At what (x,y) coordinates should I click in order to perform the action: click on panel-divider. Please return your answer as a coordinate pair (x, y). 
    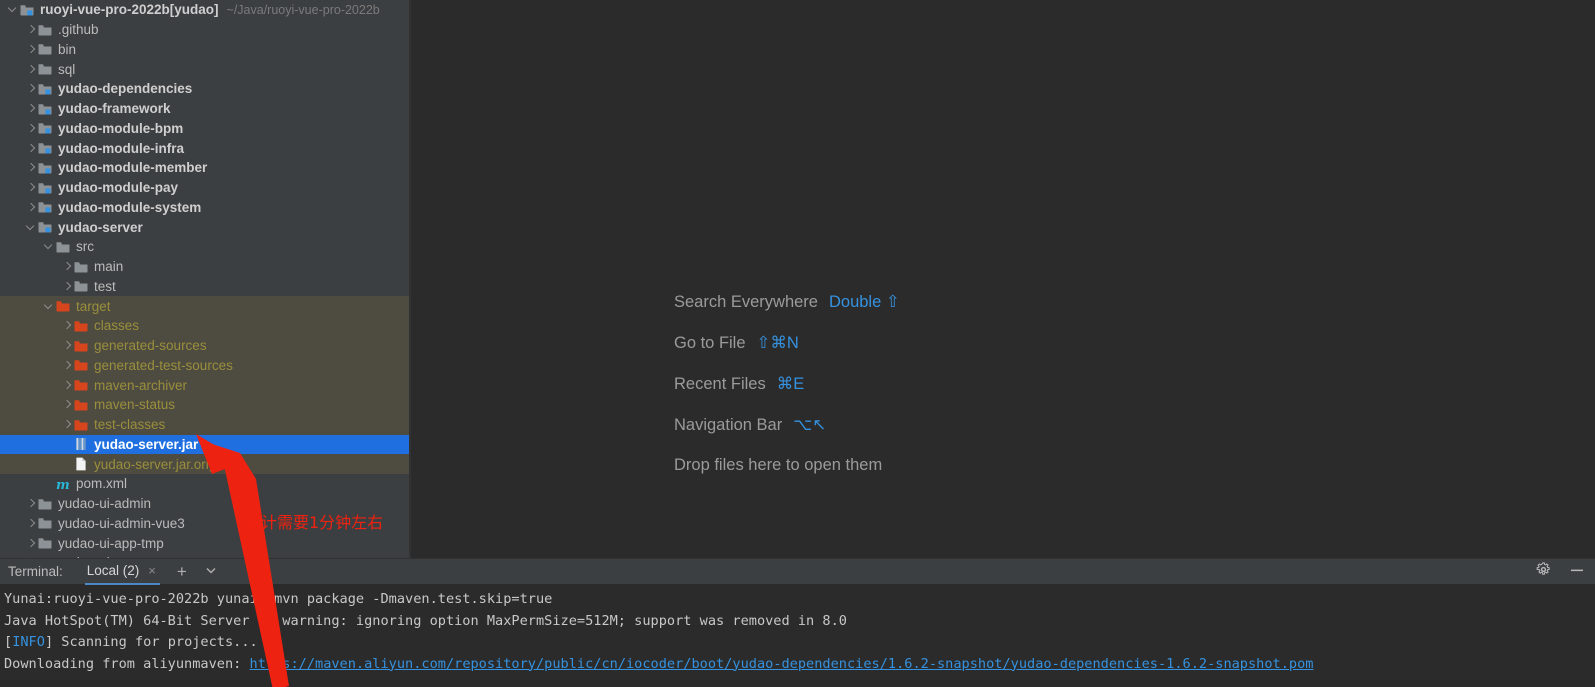
    Looking at the image, I should click on (410, 279).